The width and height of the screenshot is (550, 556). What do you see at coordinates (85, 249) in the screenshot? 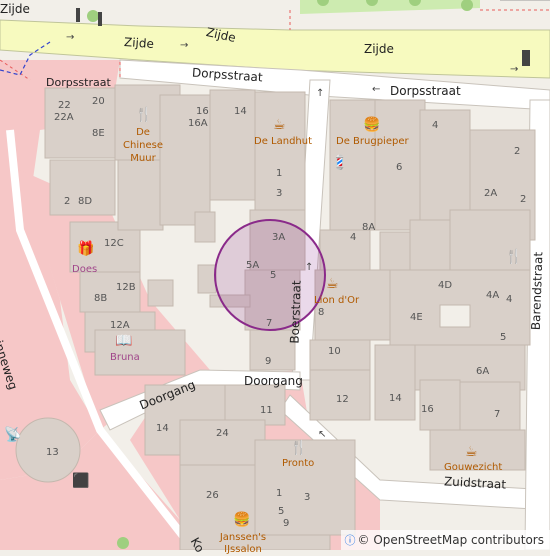
I see `gift-icon: 🎁` at bounding box center [85, 249].